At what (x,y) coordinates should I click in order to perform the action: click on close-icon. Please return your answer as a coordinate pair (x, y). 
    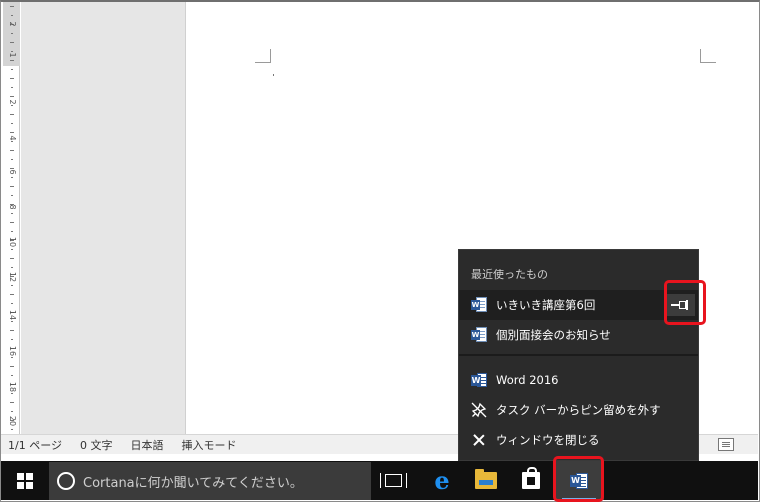
    Looking at the image, I should click on (479, 440).